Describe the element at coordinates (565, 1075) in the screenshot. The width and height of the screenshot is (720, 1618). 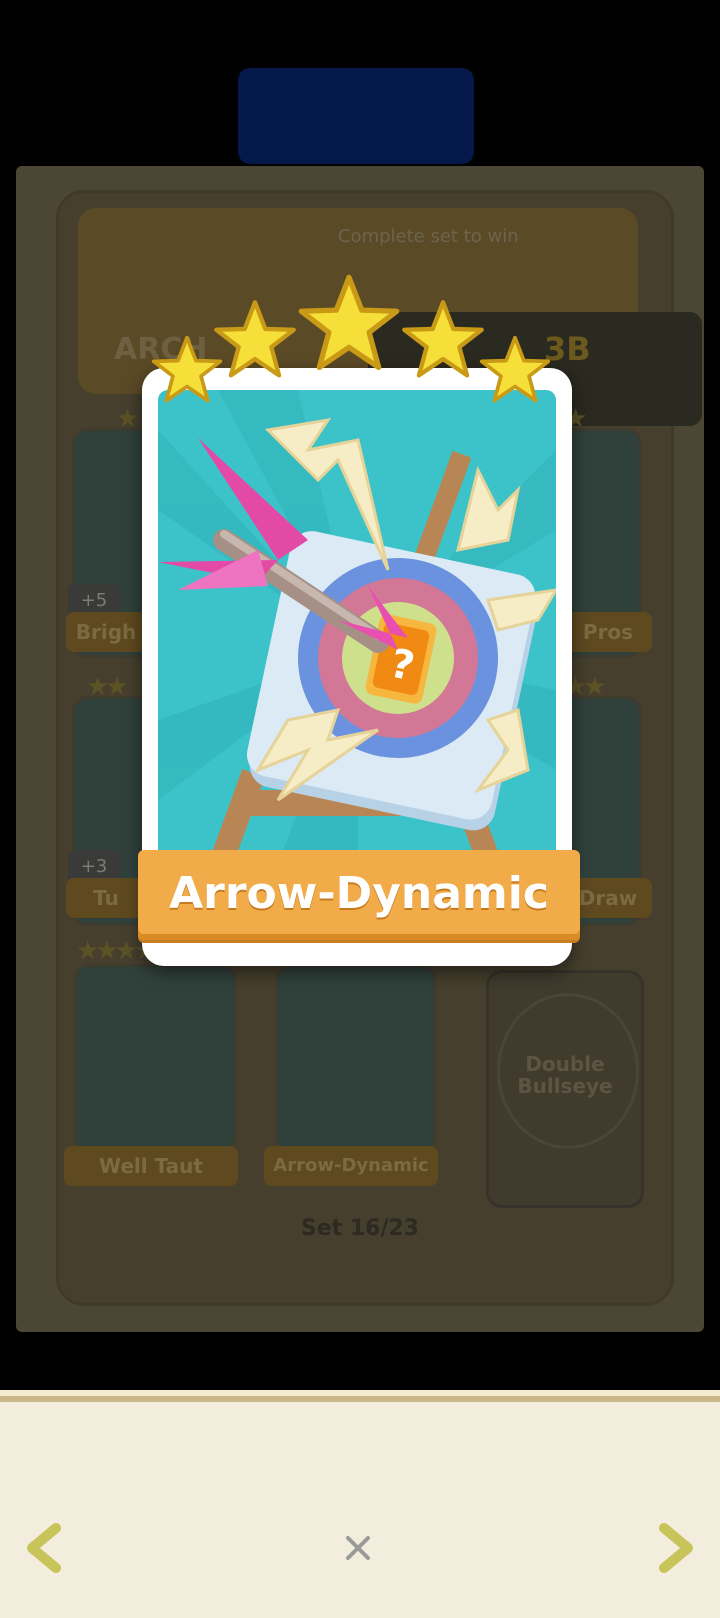
I see `album-card-label: Double Bullseye` at that location.